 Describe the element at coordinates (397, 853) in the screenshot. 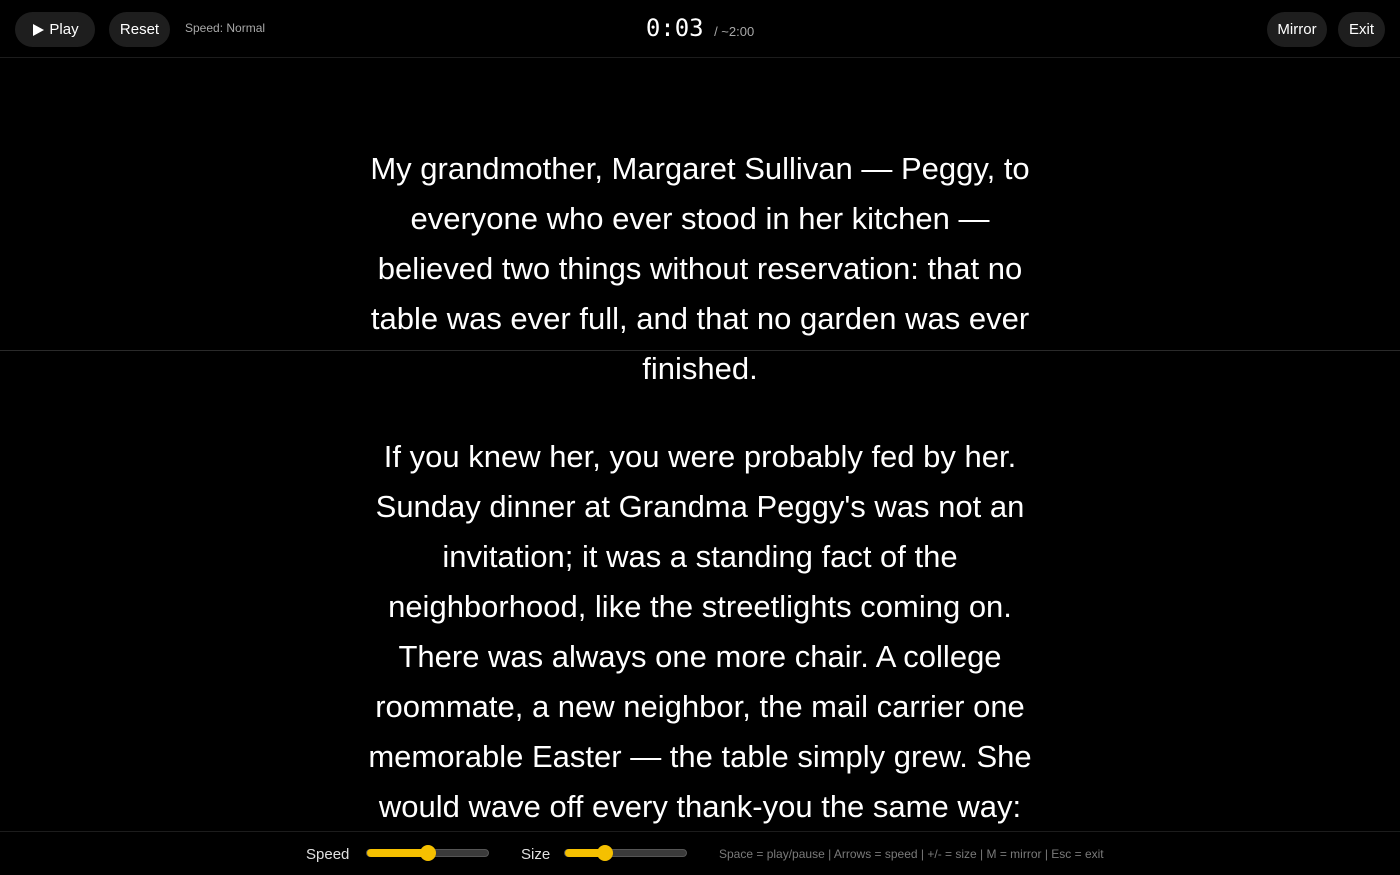

I see `speed-slider-fill` at that location.